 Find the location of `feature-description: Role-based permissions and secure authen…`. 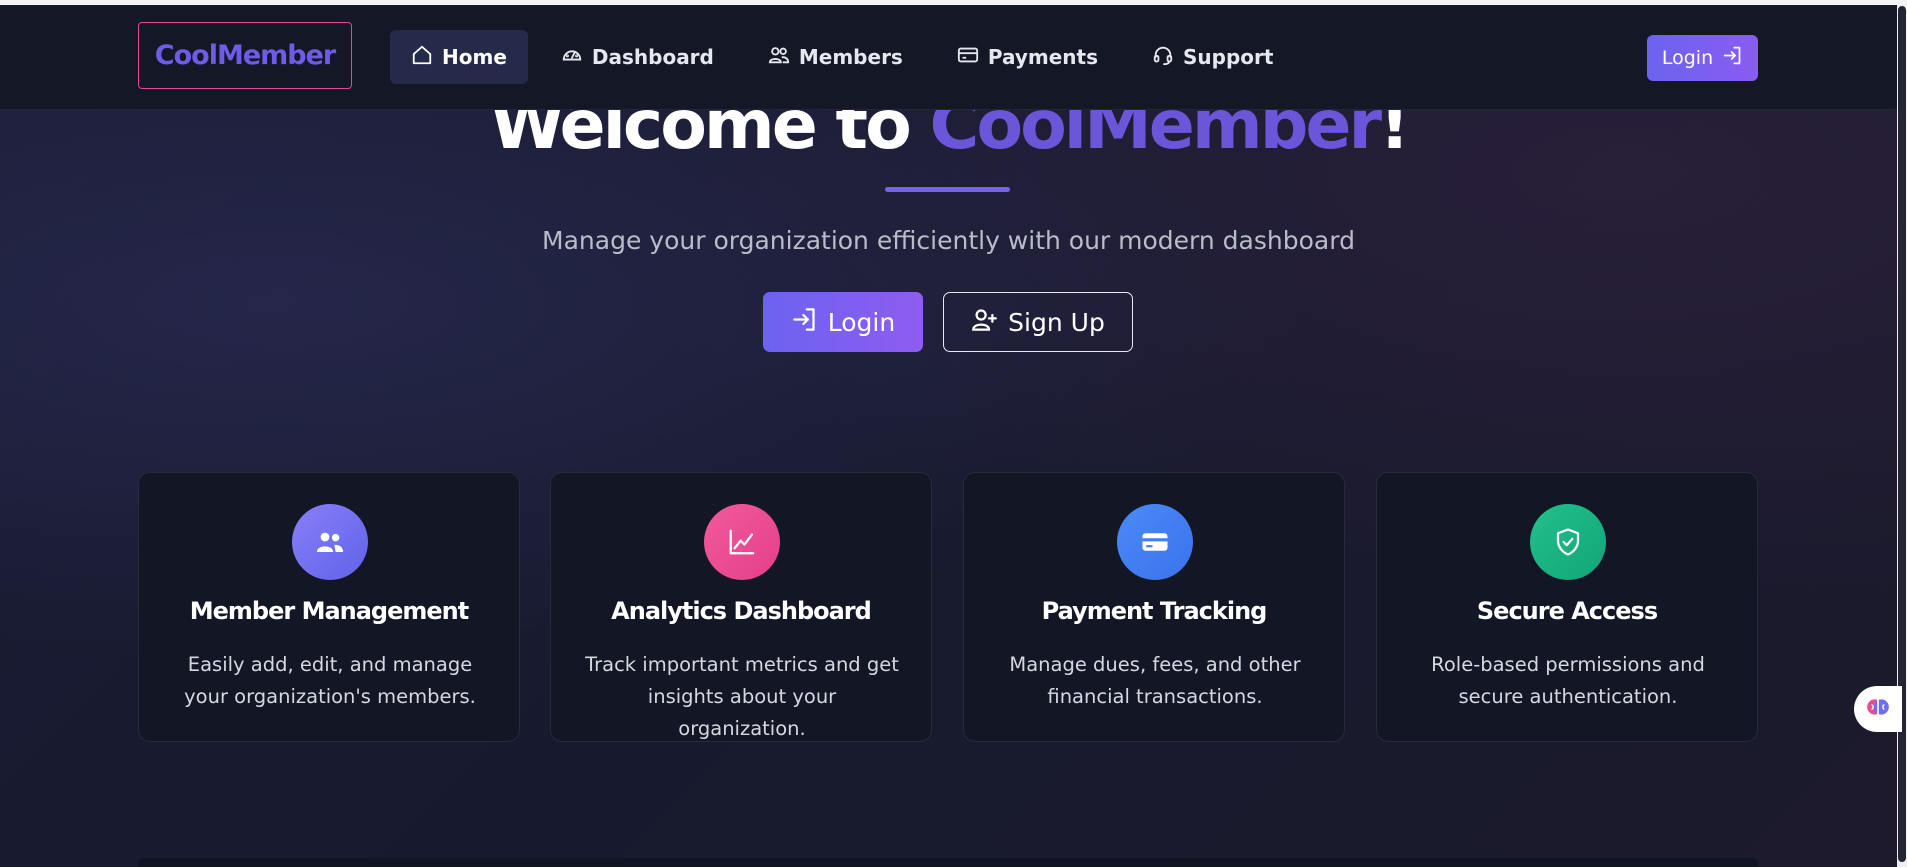

feature-description: Role-based permissions and secure authen… is located at coordinates (1568, 680).